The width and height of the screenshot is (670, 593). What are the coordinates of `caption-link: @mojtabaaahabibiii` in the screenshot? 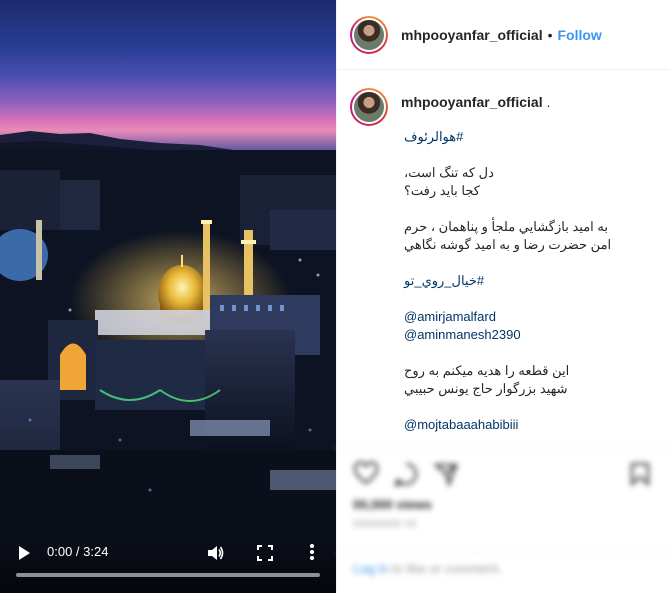 It's located at (529, 425).